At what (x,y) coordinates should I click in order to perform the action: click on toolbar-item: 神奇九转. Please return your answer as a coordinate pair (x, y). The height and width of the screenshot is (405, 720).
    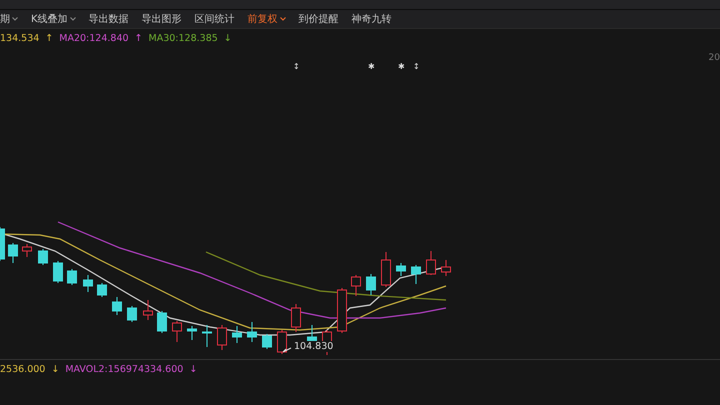
    Looking at the image, I should click on (372, 19).